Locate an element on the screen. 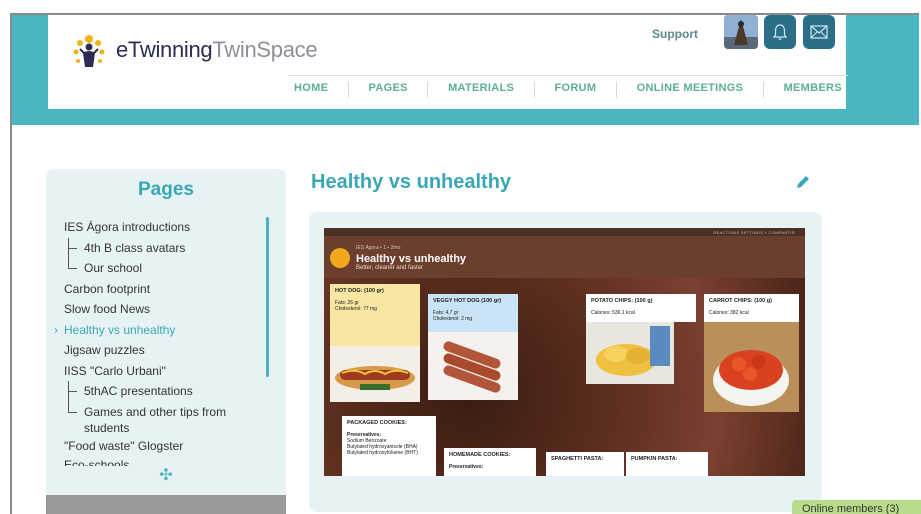  online-members-tab: Online members (3) is located at coordinates (856, 507).